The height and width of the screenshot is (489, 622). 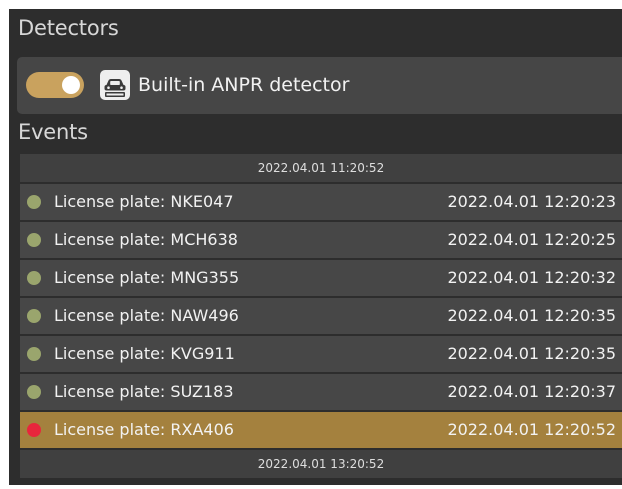 What do you see at coordinates (531, 239) in the screenshot?
I see `event-time: 2022.04.01 12:20:25` at bounding box center [531, 239].